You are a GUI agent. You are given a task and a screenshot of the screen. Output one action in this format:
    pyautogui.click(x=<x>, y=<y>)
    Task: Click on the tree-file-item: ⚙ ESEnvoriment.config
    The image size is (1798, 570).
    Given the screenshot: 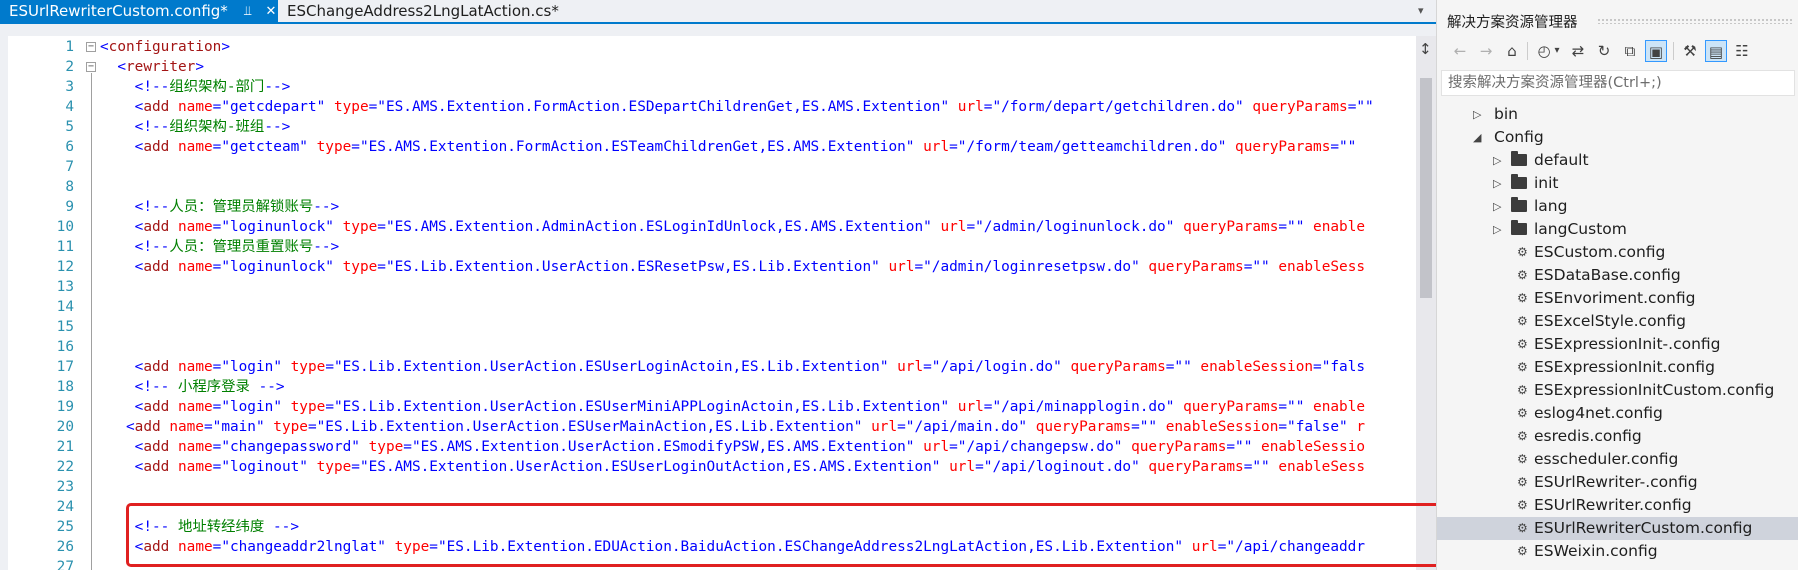 What is the action you would take?
    pyautogui.click(x=1617, y=298)
    